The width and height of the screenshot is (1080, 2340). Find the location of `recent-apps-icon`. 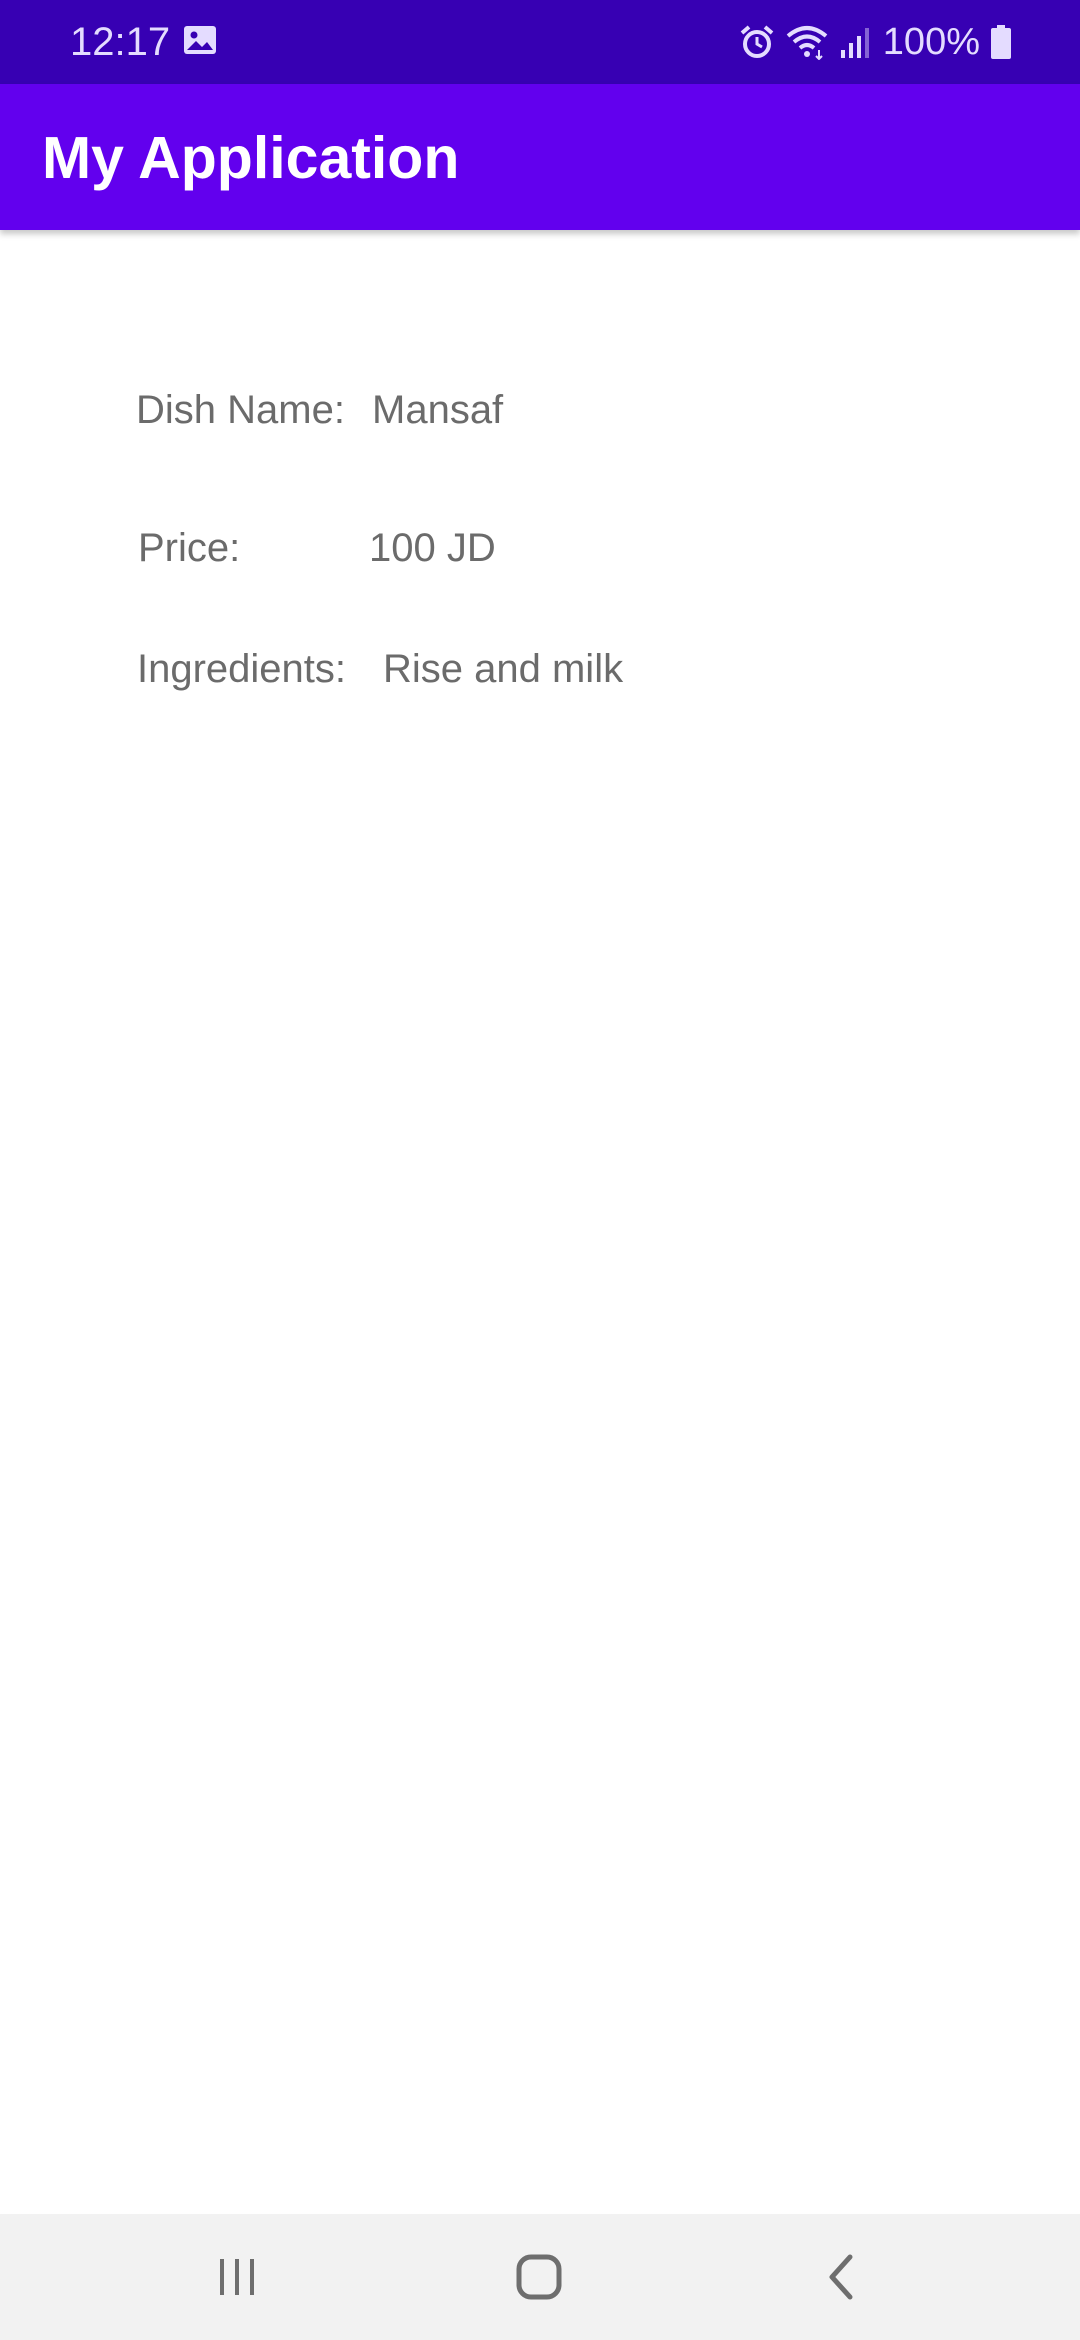

recent-apps-icon is located at coordinates (237, 2277).